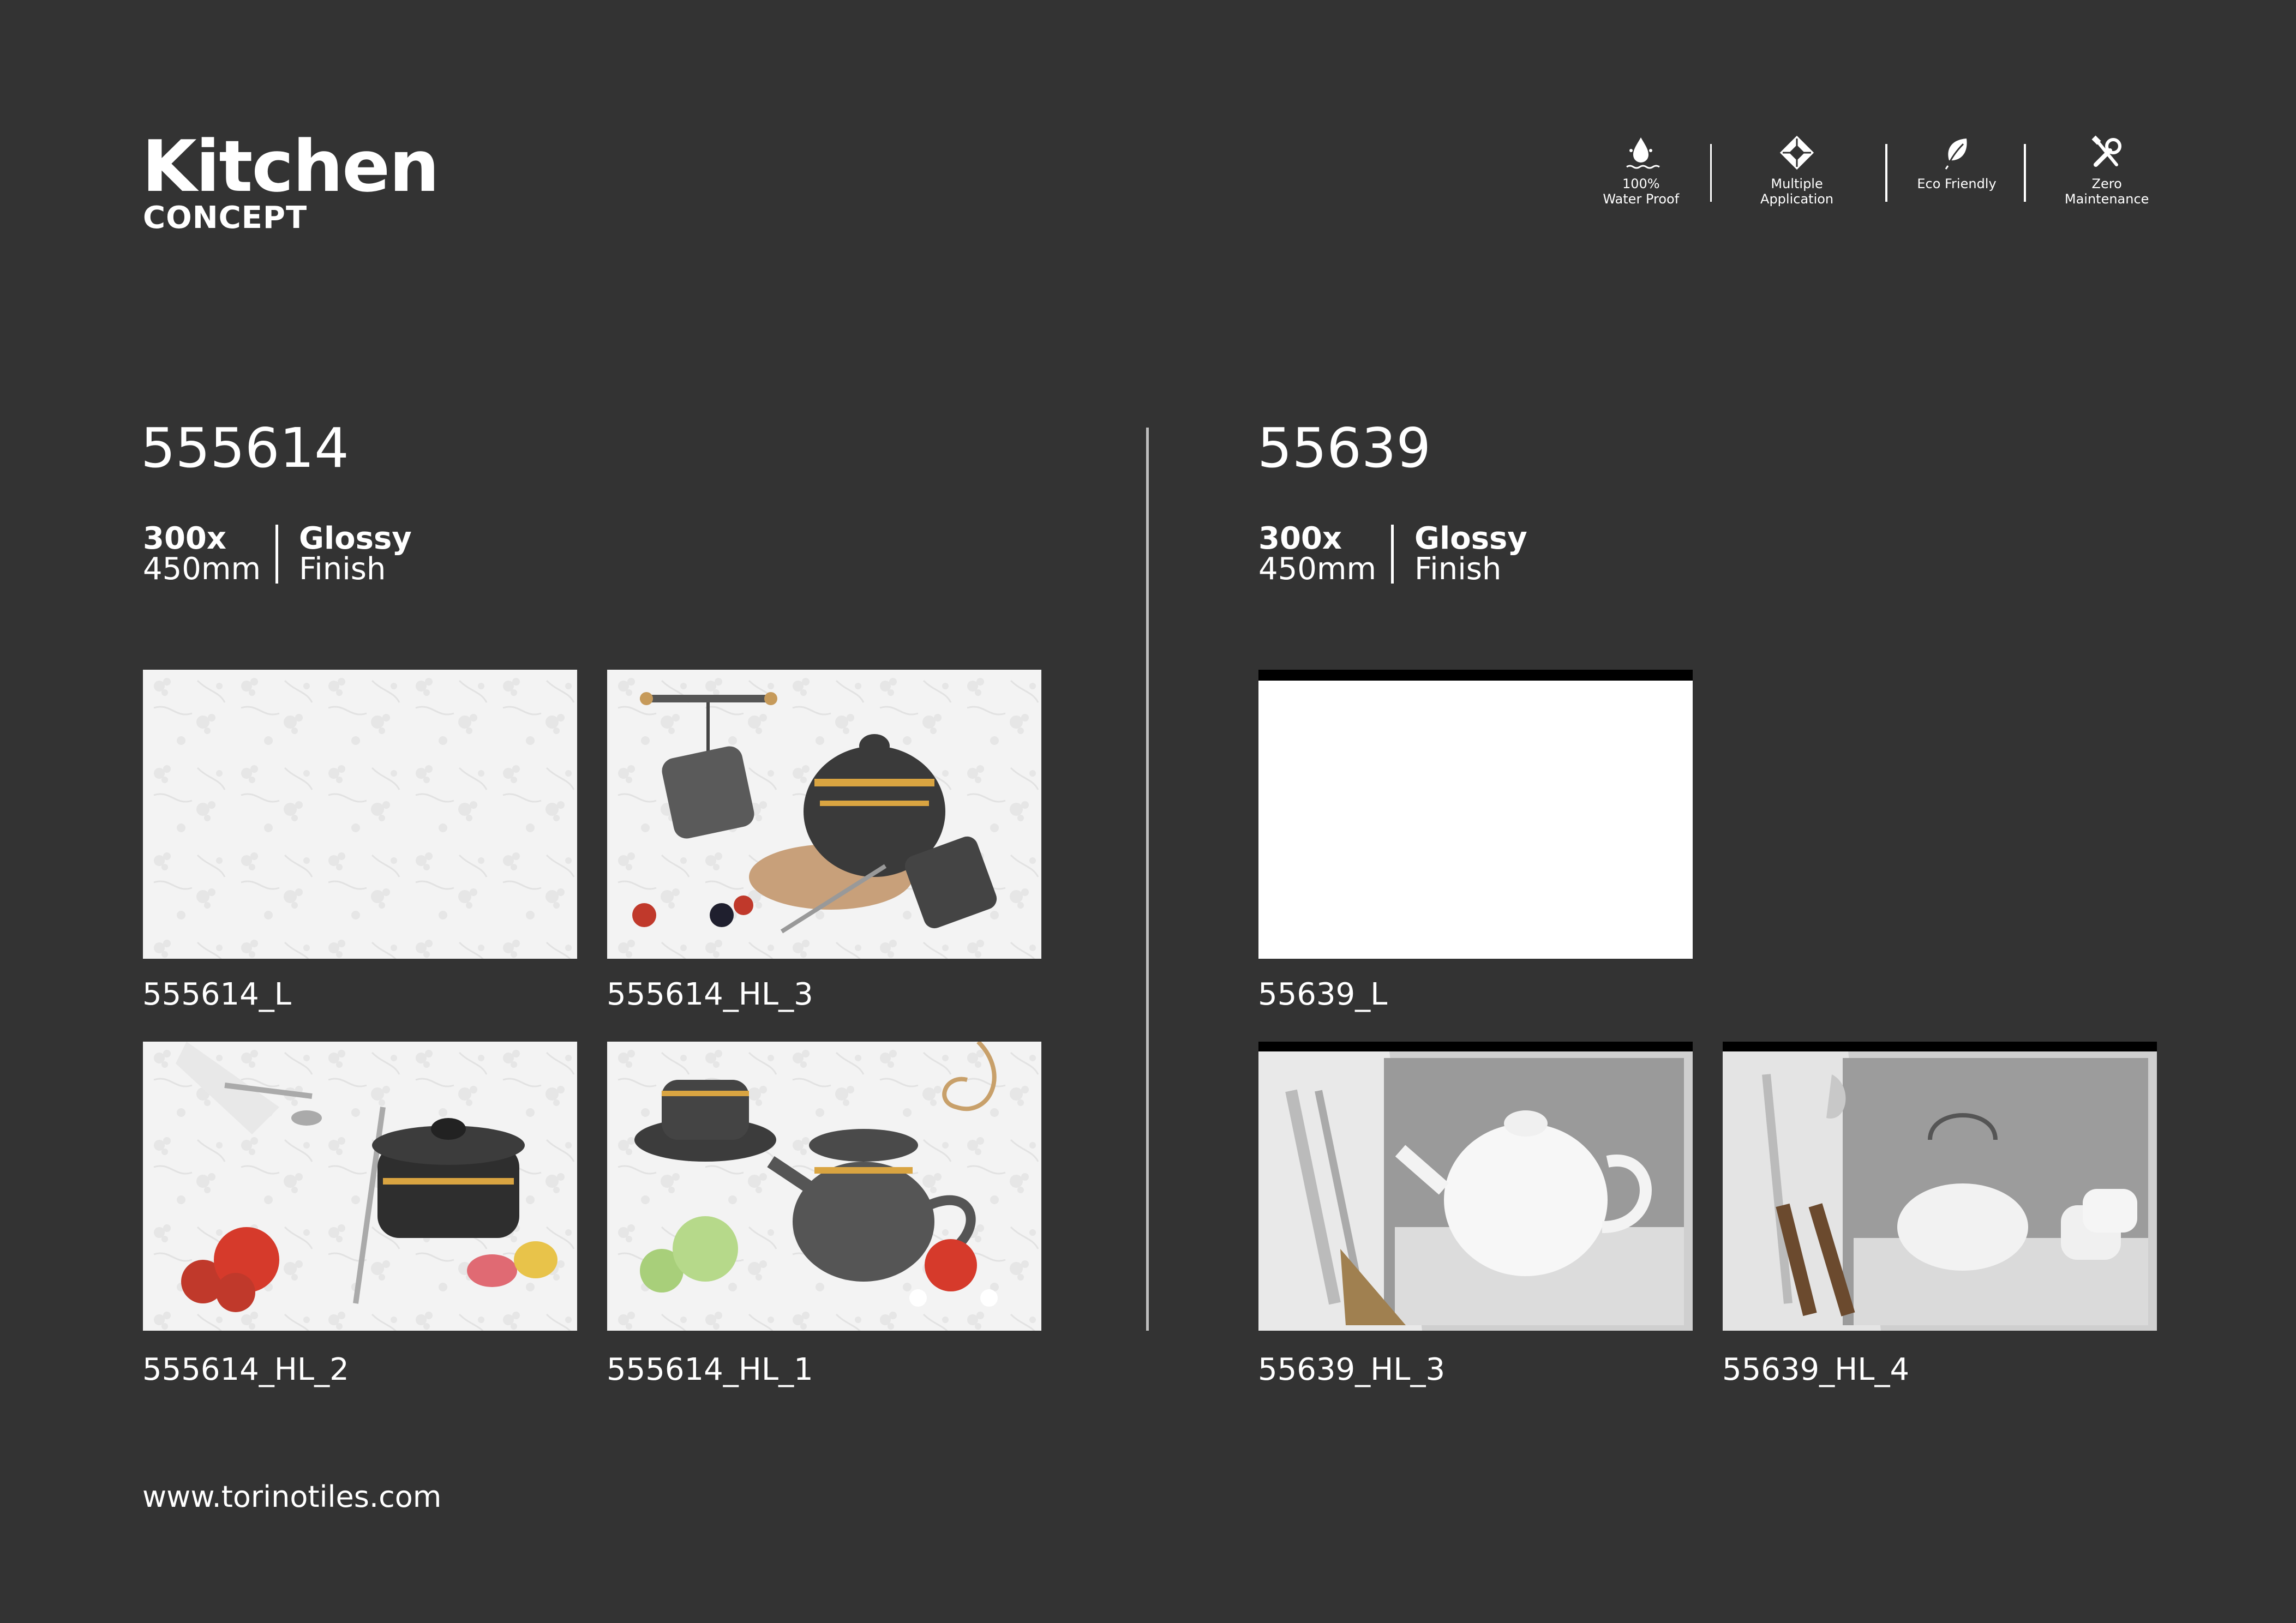 Image resolution: width=2296 pixels, height=1623 pixels. I want to click on tile-plain-white-image, so click(1475, 814).